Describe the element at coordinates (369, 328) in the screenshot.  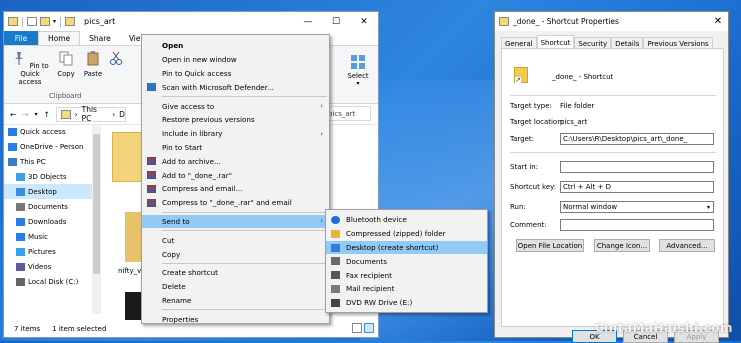
I see `large-icons-view-icon` at that location.